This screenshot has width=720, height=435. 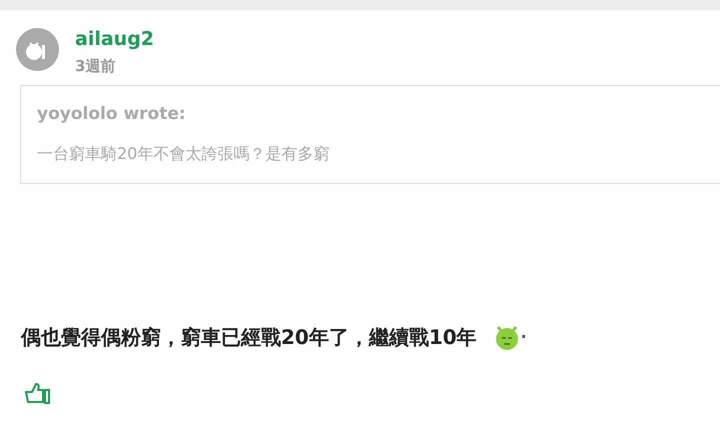 What do you see at coordinates (183, 153) in the screenshot?
I see `quote-text: 一台窮車騎20年不會太誇張嗎？是有多窮` at bounding box center [183, 153].